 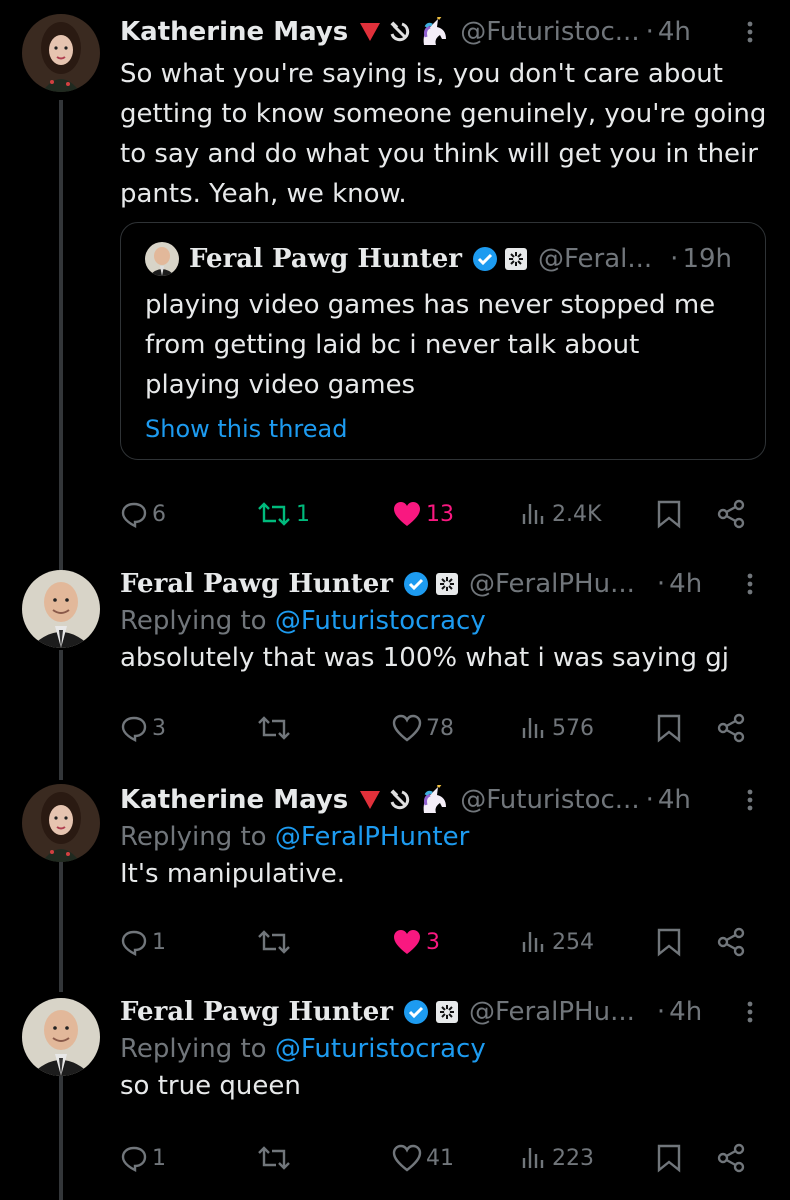 What do you see at coordinates (159, 514) in the screenshot?
I see `reply-count: 6` at bounding box center [159, 514].